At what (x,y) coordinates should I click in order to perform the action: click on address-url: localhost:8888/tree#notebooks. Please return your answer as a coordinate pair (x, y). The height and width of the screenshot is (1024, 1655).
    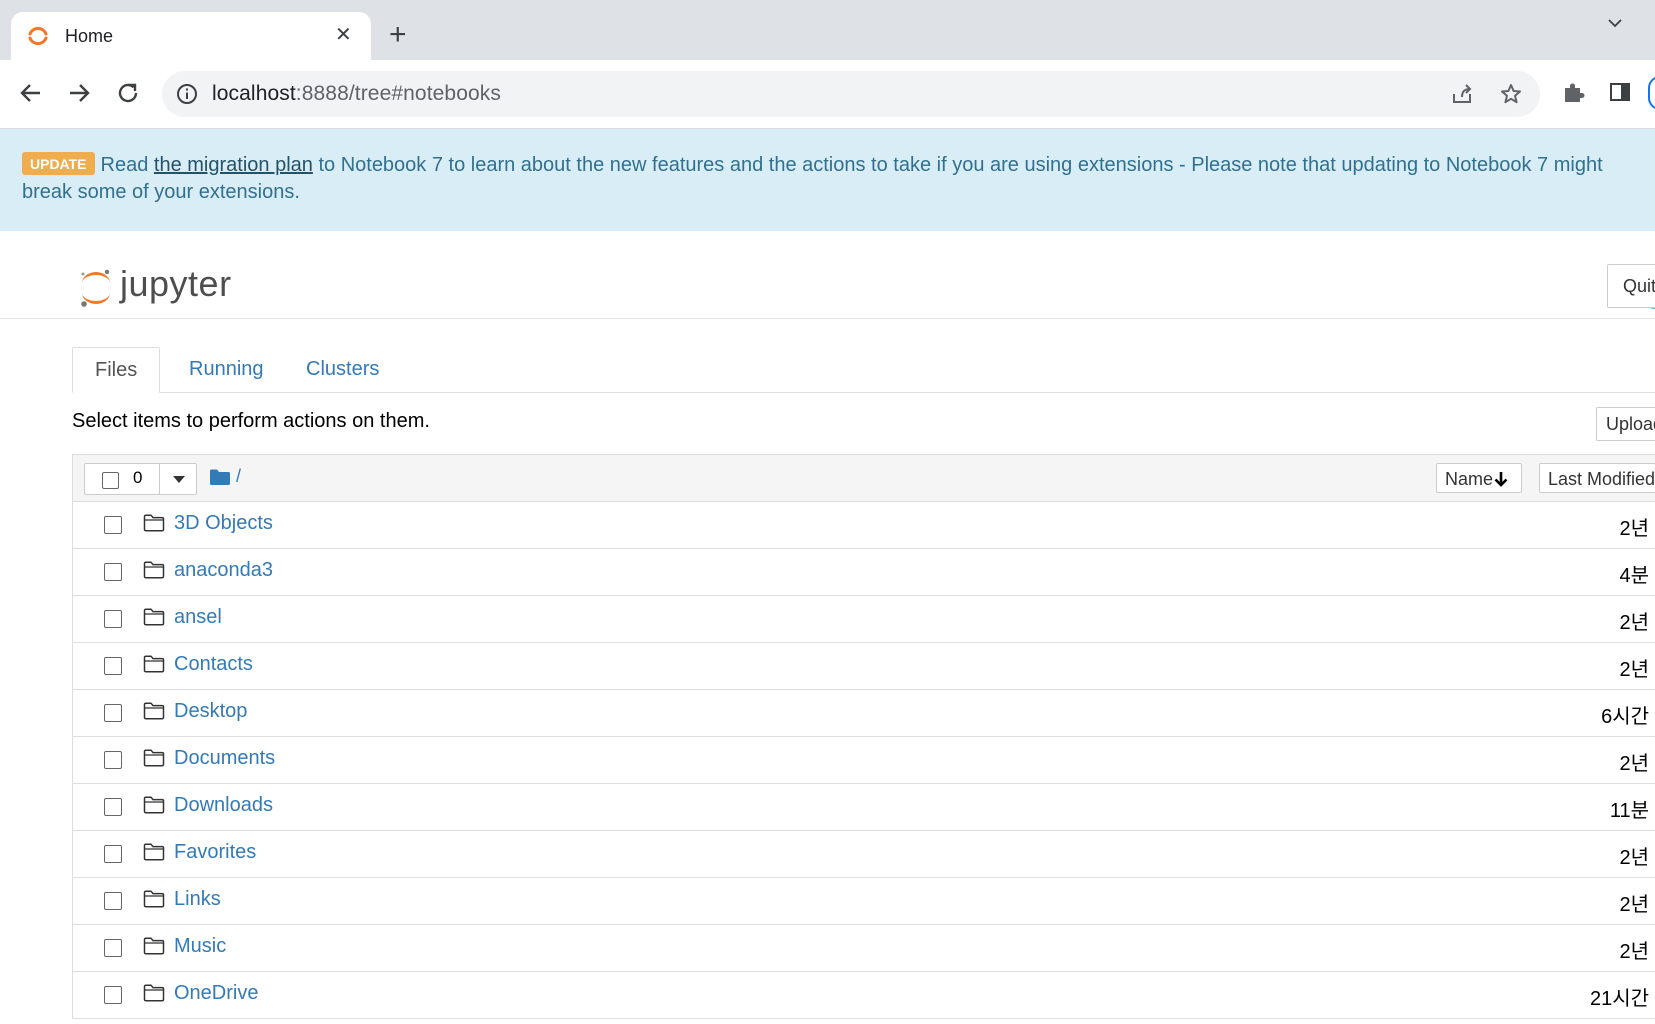
    Looking at the image, I should click on (356, 94).